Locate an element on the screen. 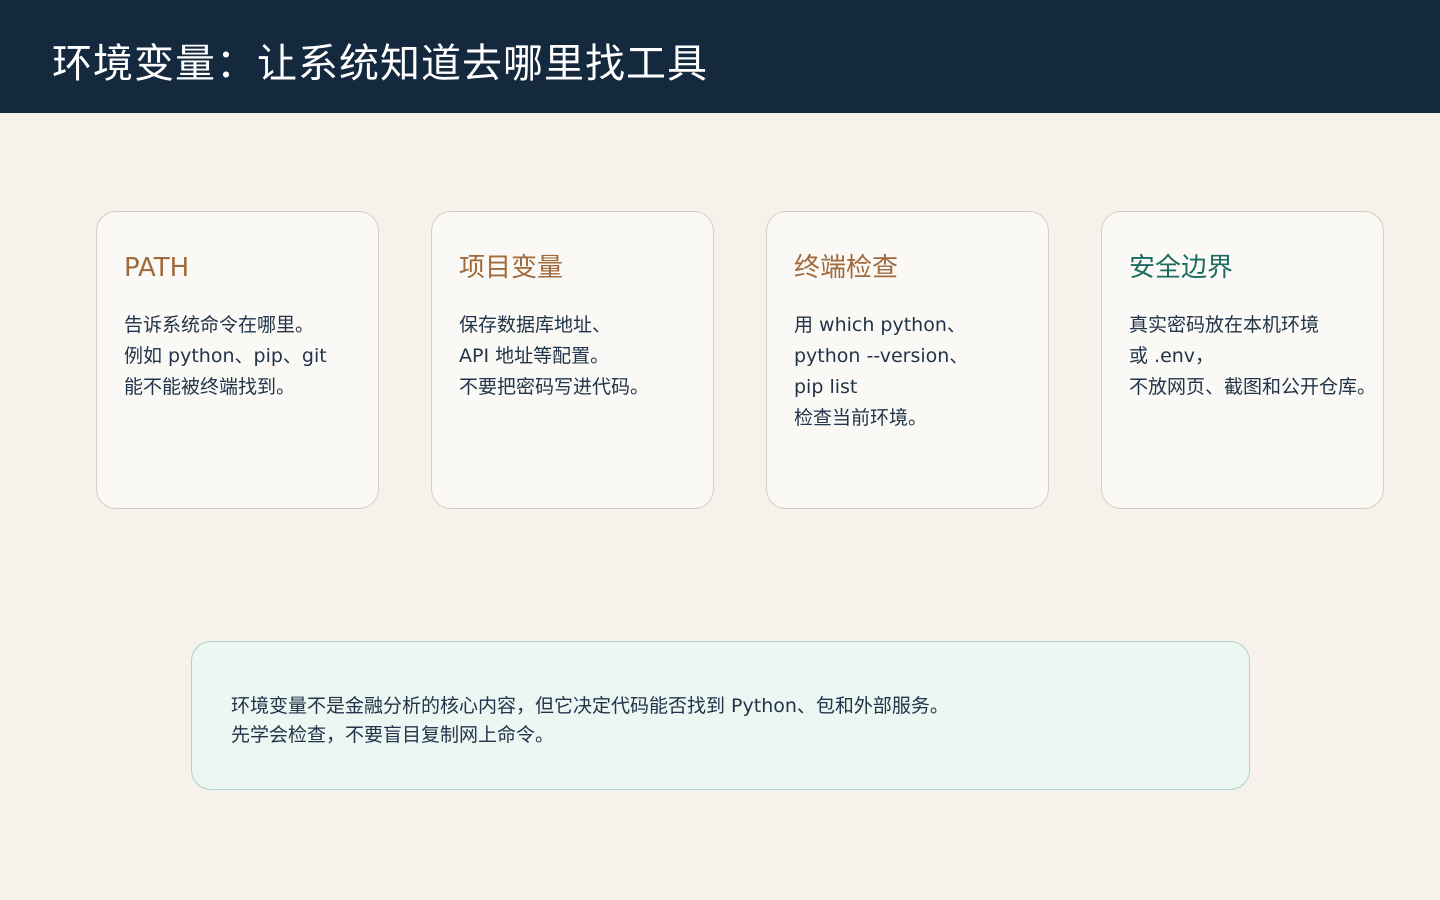 The height and width of the screenshot is (900, 1440). card-title: PATH is located at coordinates (157, 268).